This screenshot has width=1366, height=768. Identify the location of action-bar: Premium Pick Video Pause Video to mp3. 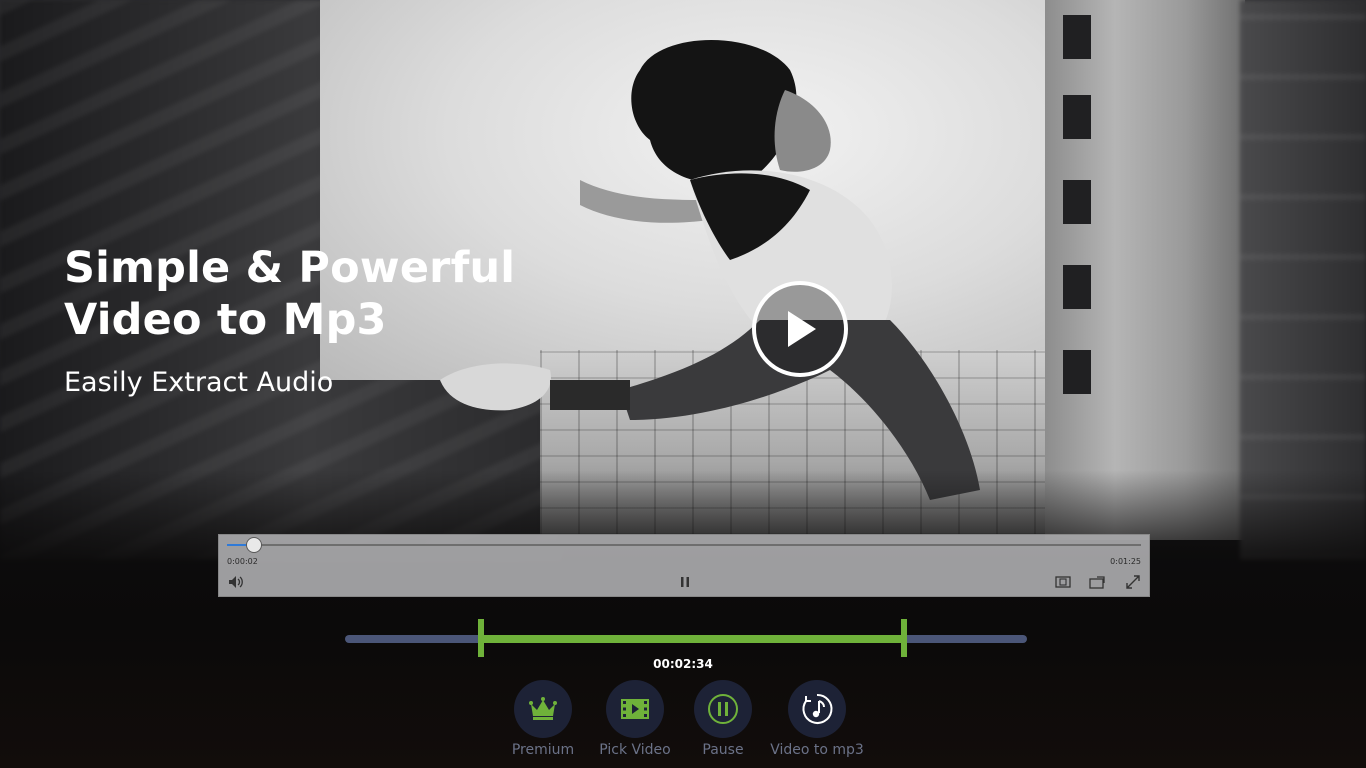
(683, 724).